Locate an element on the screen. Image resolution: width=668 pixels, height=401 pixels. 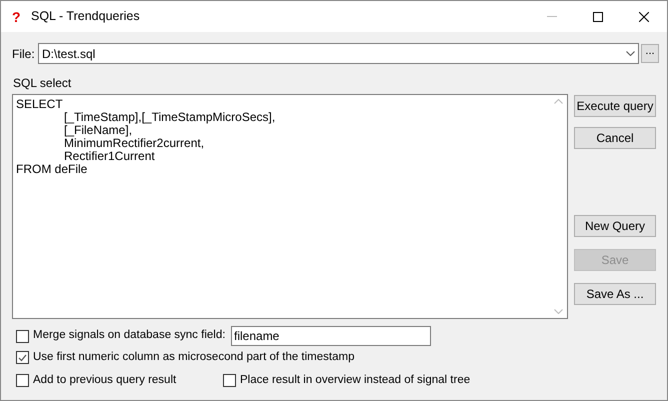
close-icon is located at coordinates (644, 17).